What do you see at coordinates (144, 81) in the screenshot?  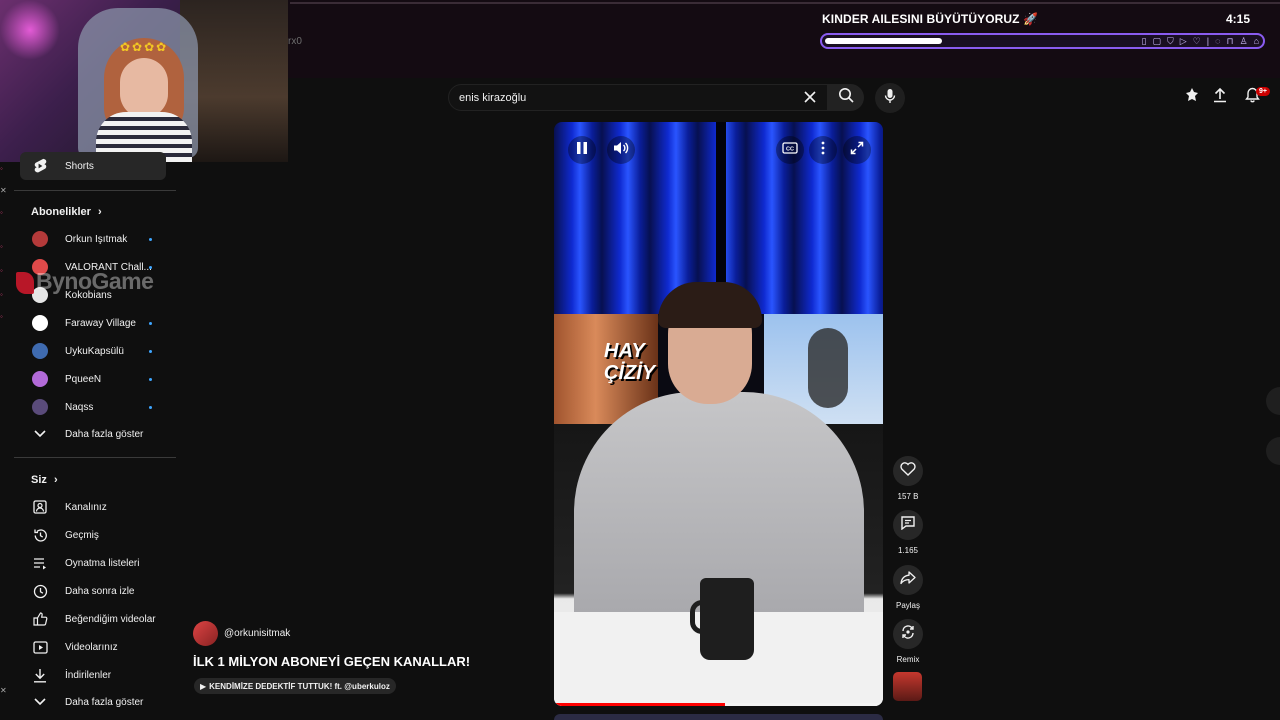 I see `streamer-webcam: ✿✿✿✿` at bounding box center [144, 81].